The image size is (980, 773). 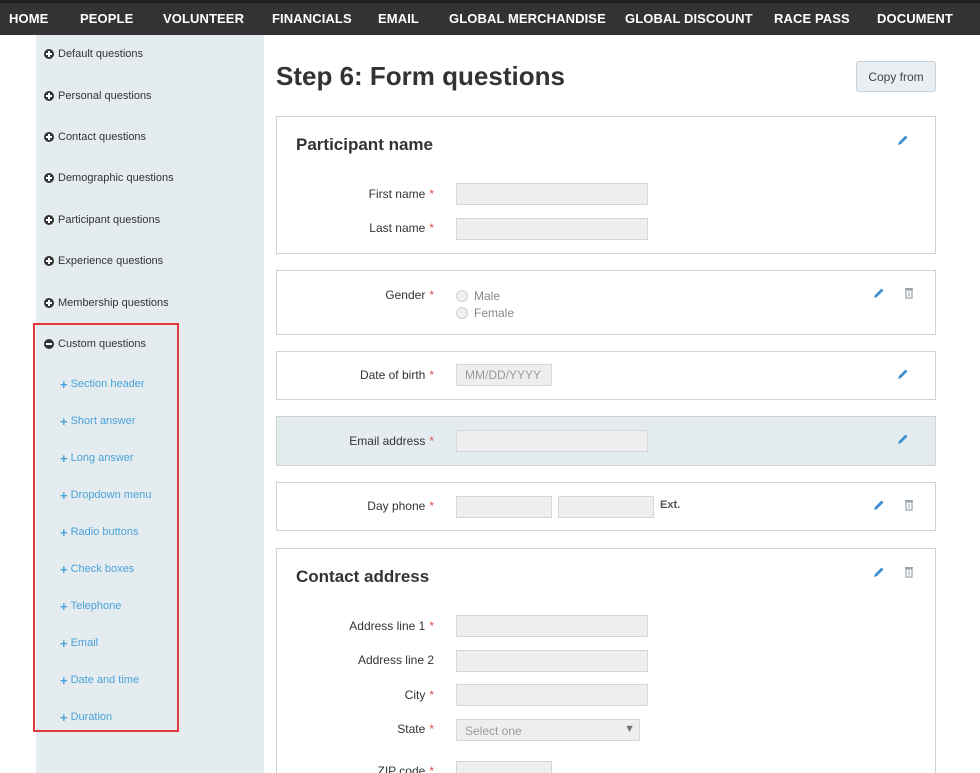 I want to click on email-address-card: Email address *, so click(x=606, y=441).